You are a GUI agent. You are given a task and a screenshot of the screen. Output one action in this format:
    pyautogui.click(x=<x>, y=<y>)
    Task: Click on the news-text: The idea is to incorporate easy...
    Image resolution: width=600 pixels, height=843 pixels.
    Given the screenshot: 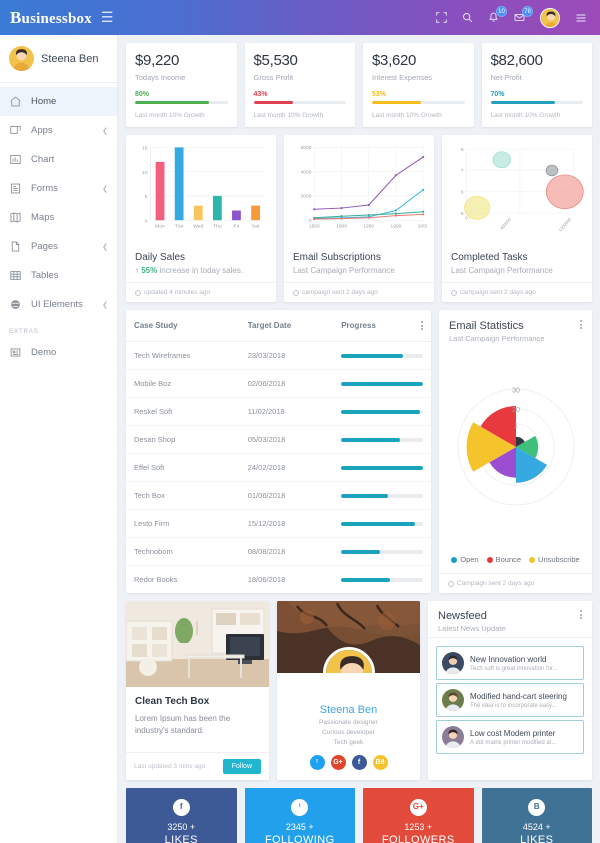 What is the action you would take?
    pyautogui.click(x=513, y=705)
    